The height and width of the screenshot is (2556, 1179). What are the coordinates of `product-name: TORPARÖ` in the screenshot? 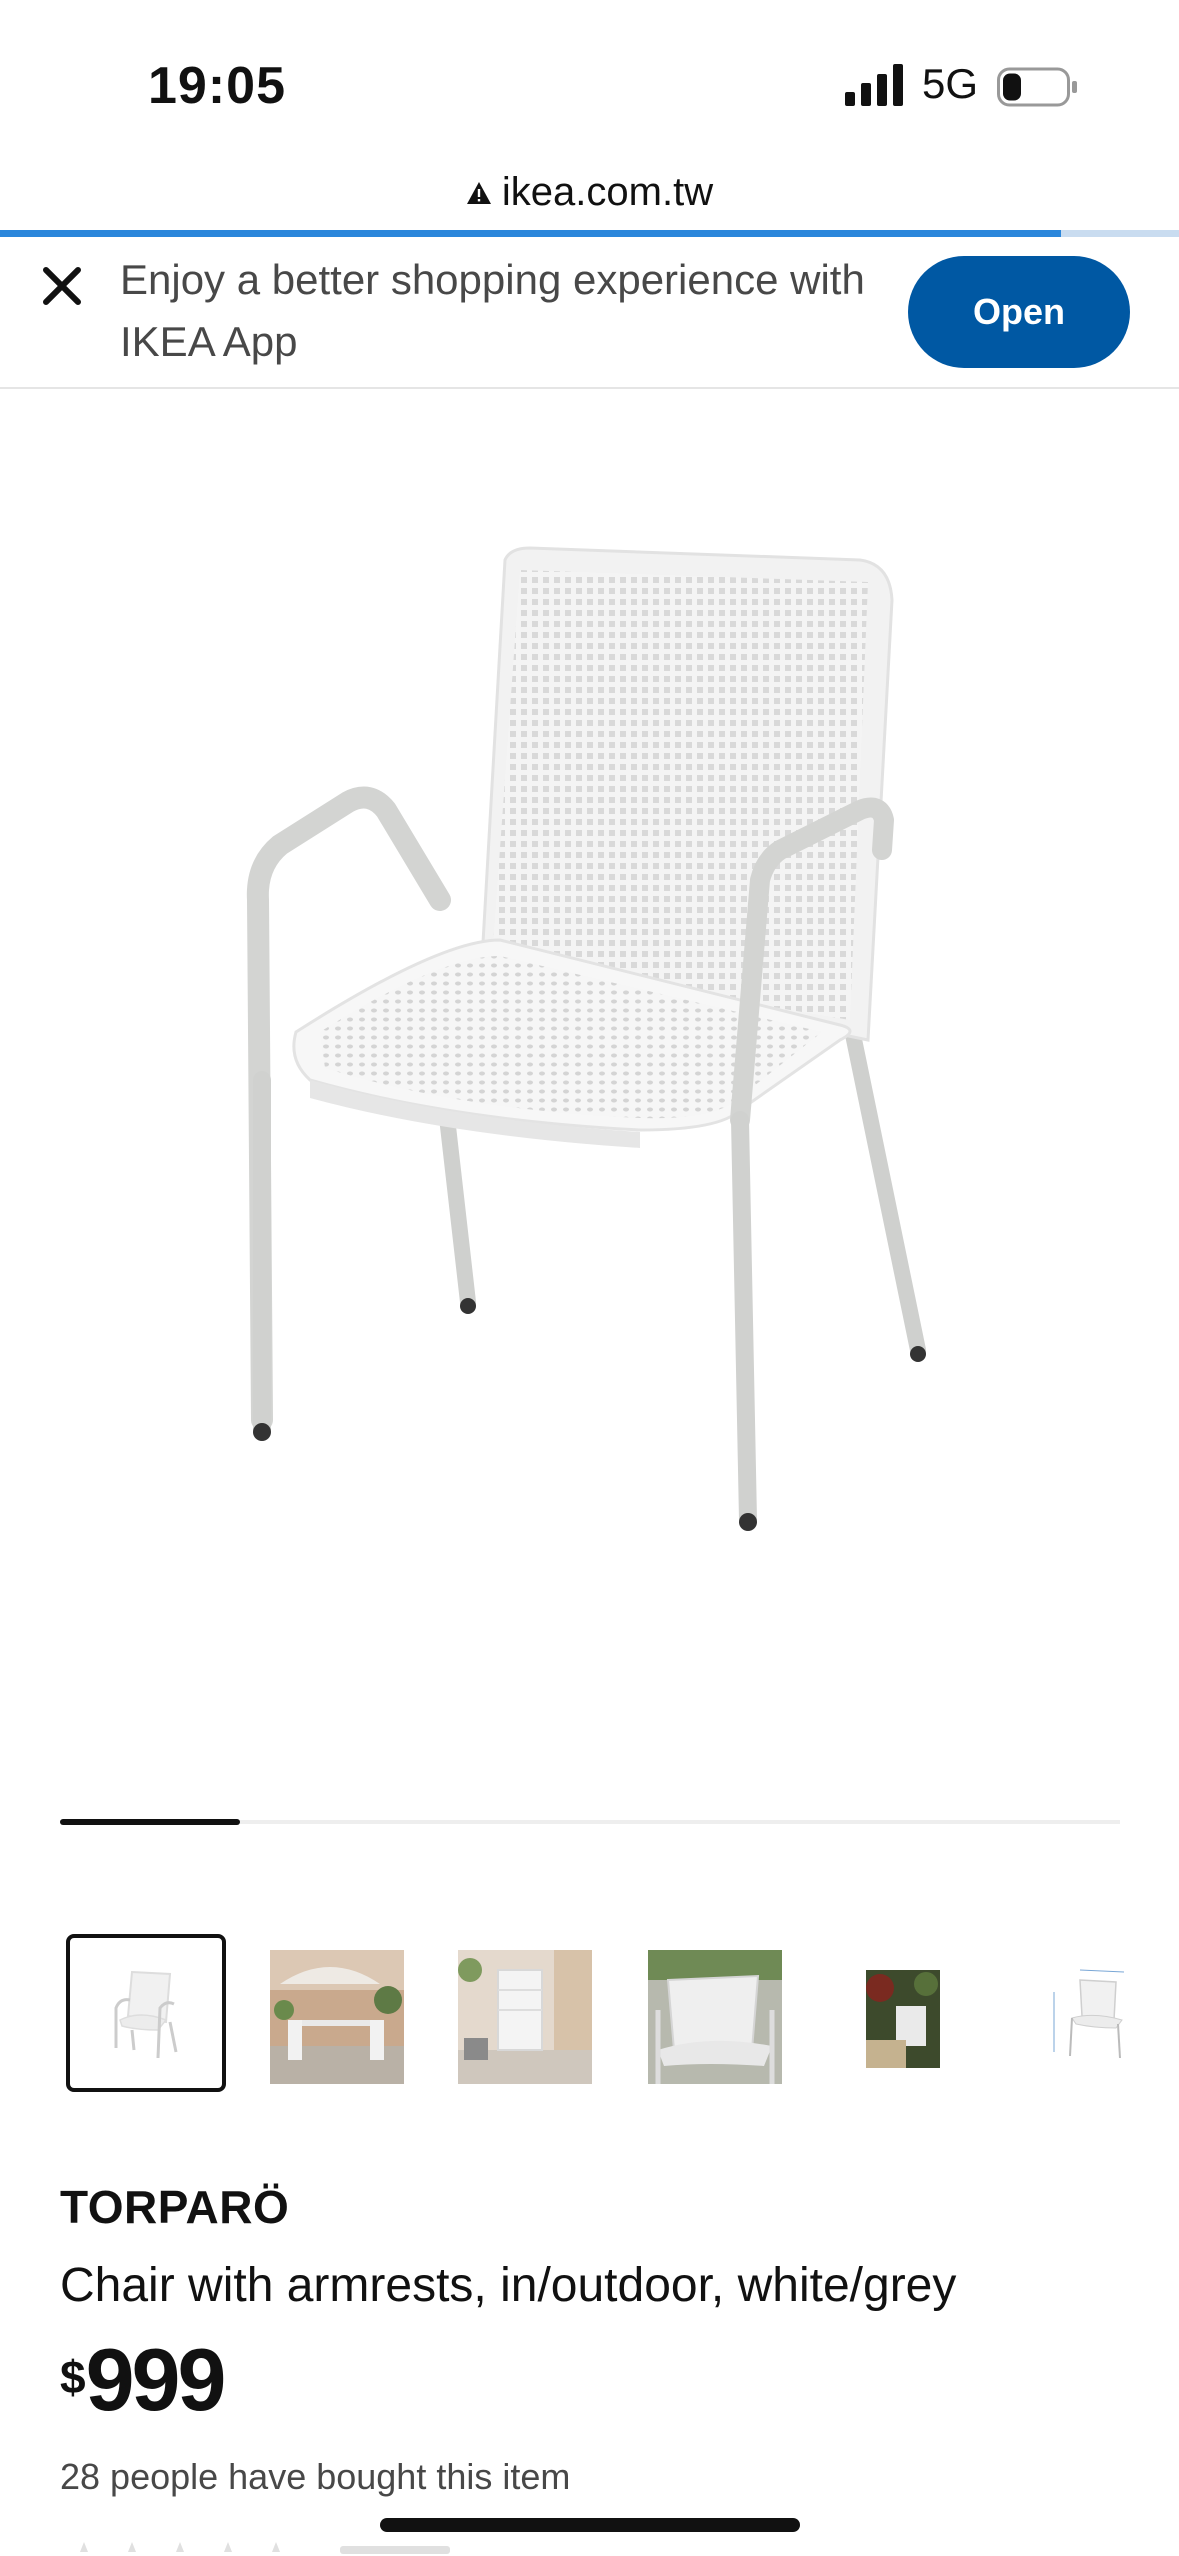 It's located at (175, 2207).